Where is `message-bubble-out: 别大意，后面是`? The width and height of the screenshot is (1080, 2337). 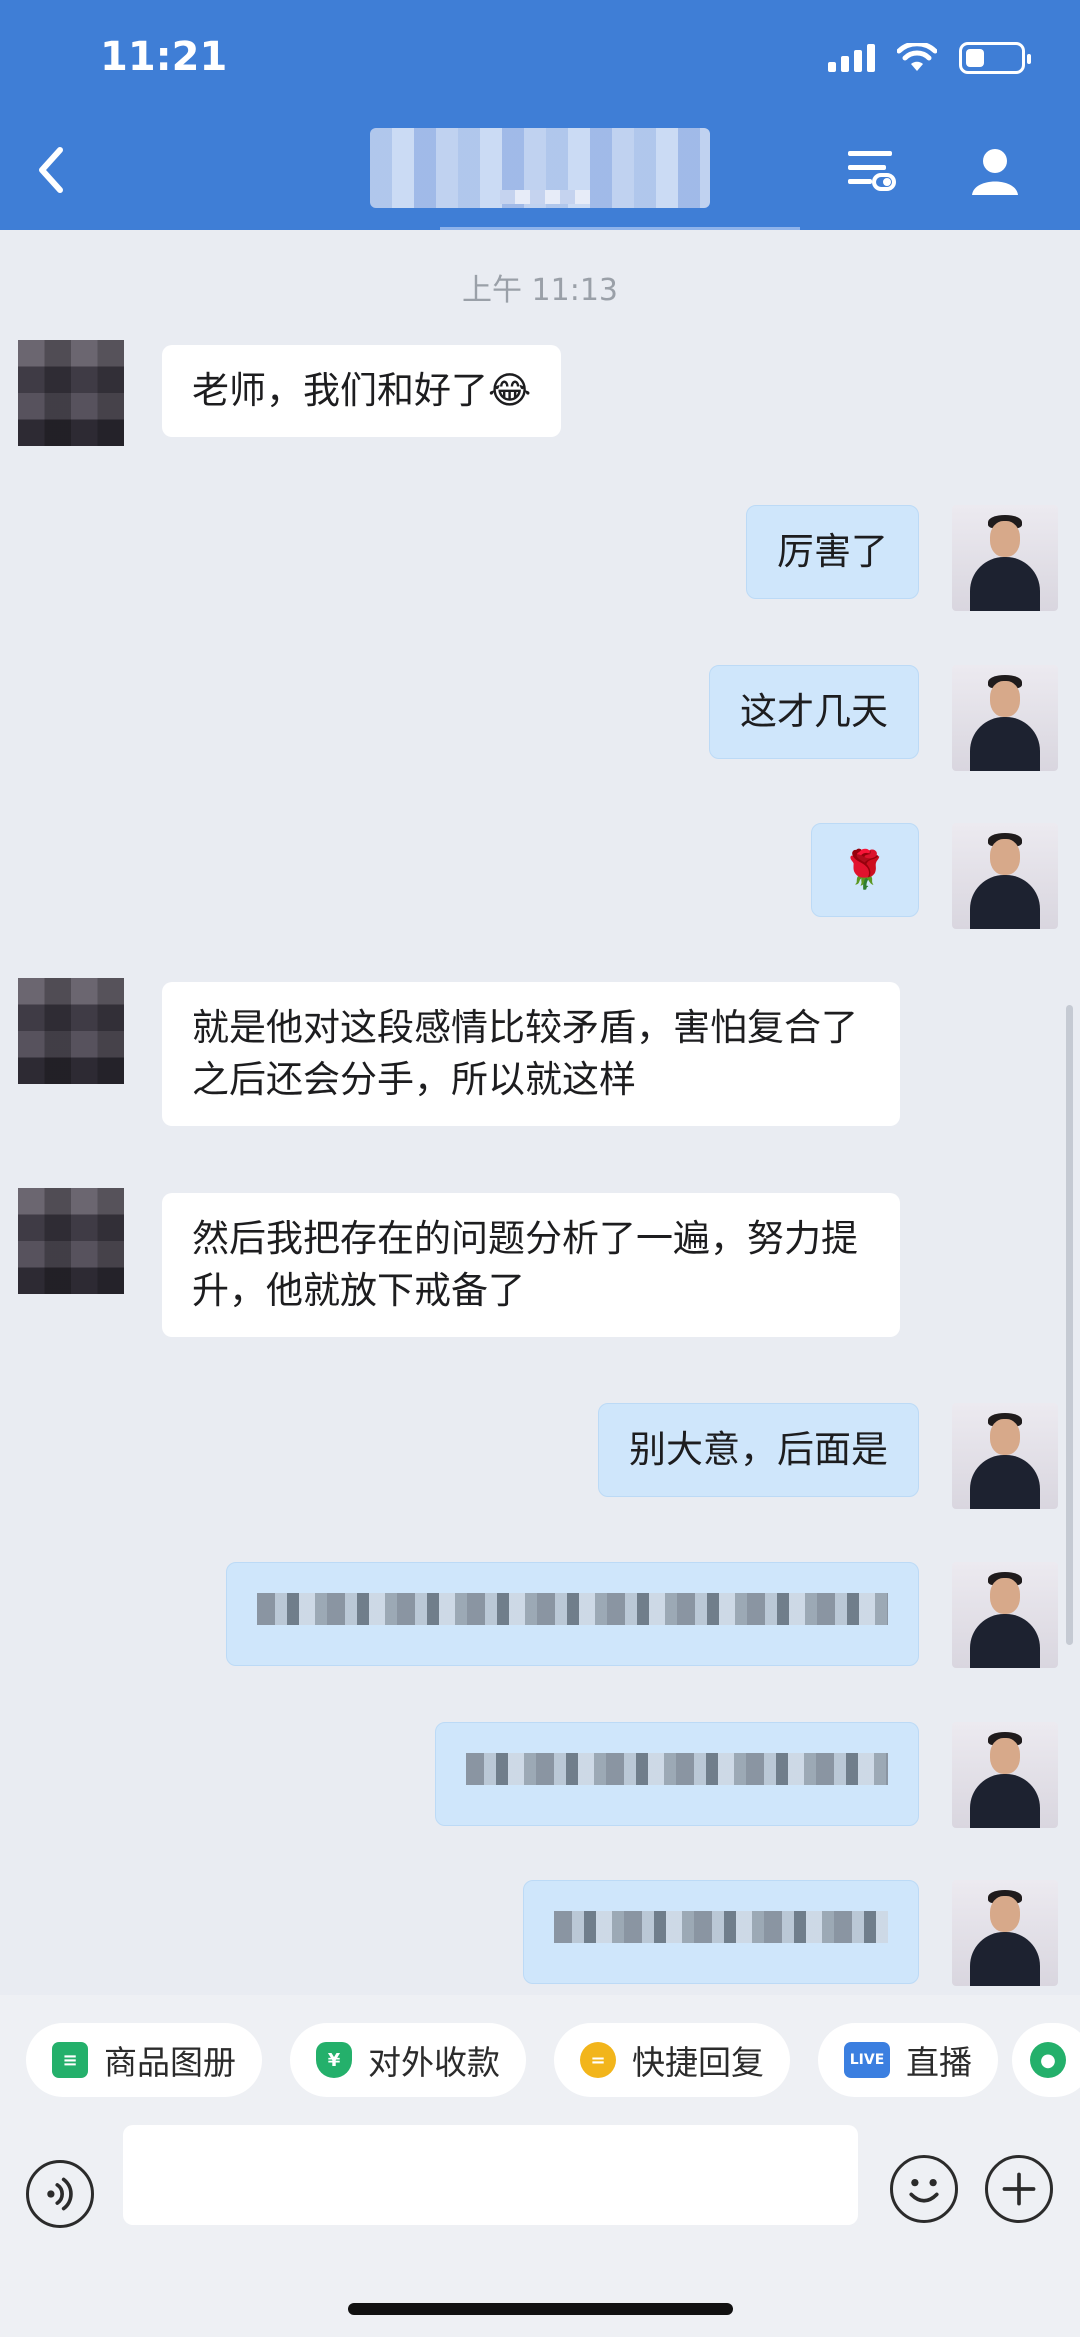
message-bubble-out: 别大意，后面是 is located at coordinates (758, 1450).